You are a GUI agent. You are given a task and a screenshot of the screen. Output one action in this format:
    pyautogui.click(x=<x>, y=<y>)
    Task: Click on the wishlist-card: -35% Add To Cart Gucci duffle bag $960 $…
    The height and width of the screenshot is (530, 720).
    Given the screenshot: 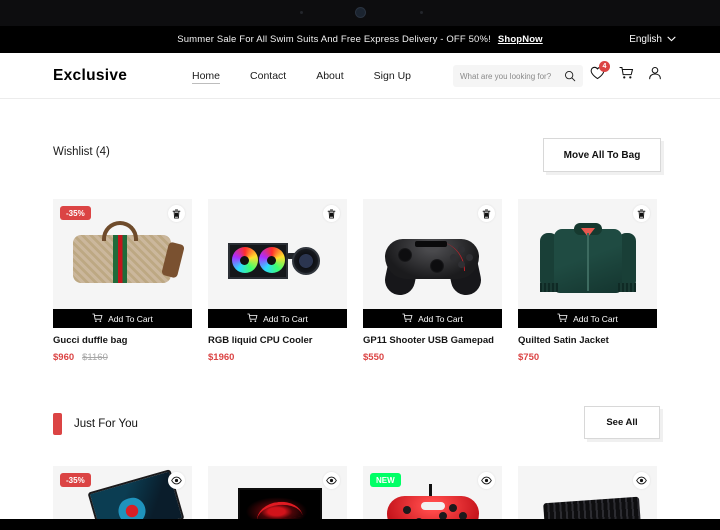 What is the action you would take?
    pyautogui.click(x=122, y=281)
    